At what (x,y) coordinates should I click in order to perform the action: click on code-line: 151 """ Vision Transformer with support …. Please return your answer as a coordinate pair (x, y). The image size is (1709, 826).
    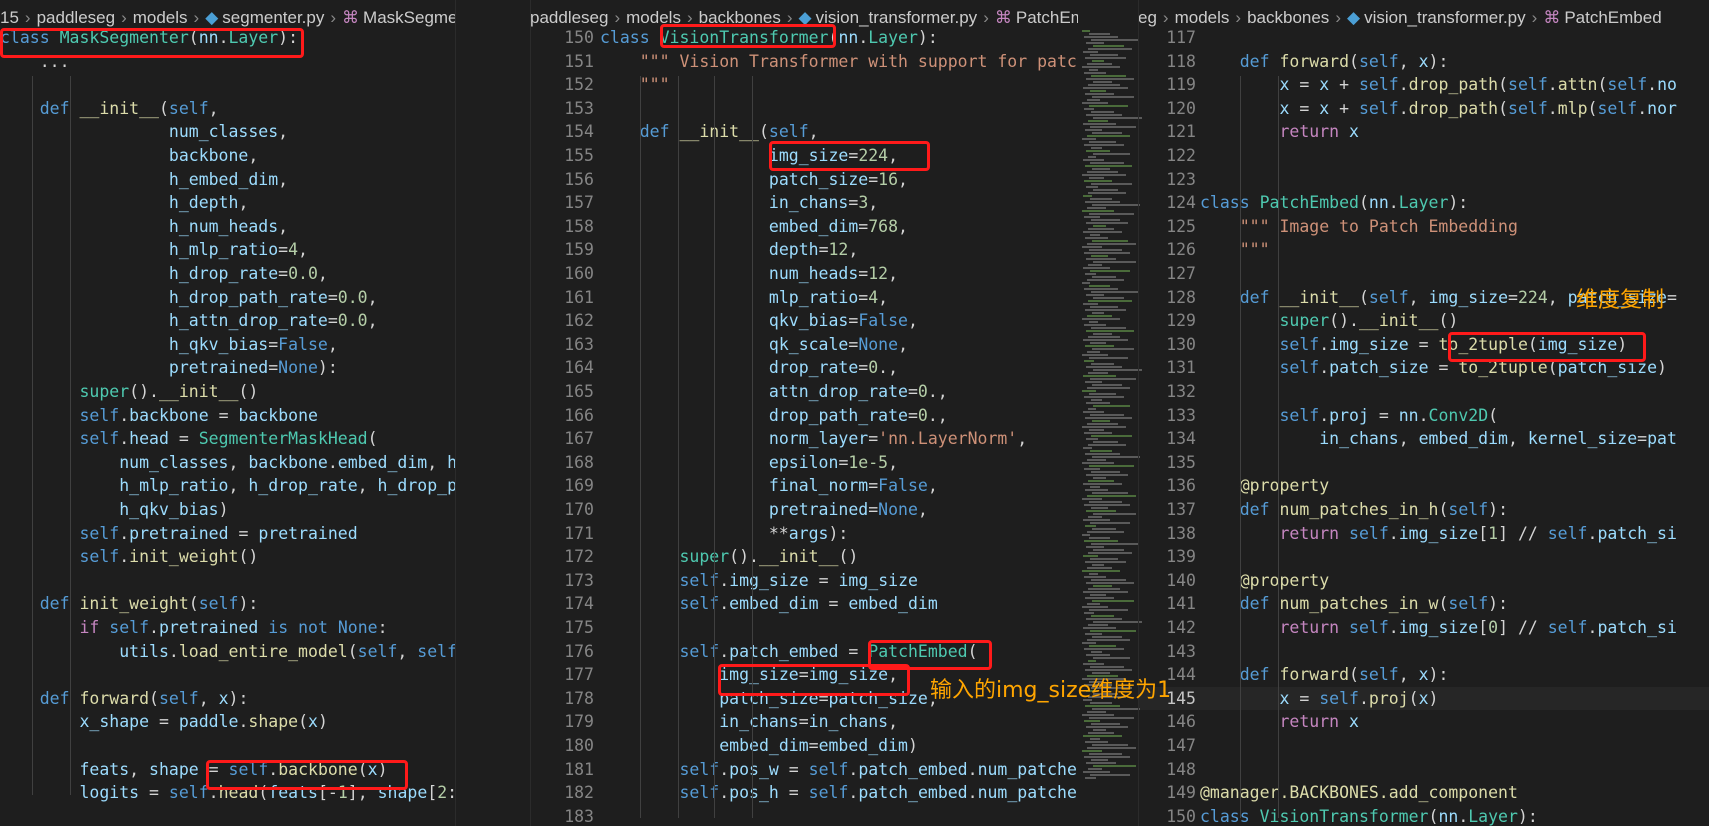
    Looking at the image, I should click on (804, 62).